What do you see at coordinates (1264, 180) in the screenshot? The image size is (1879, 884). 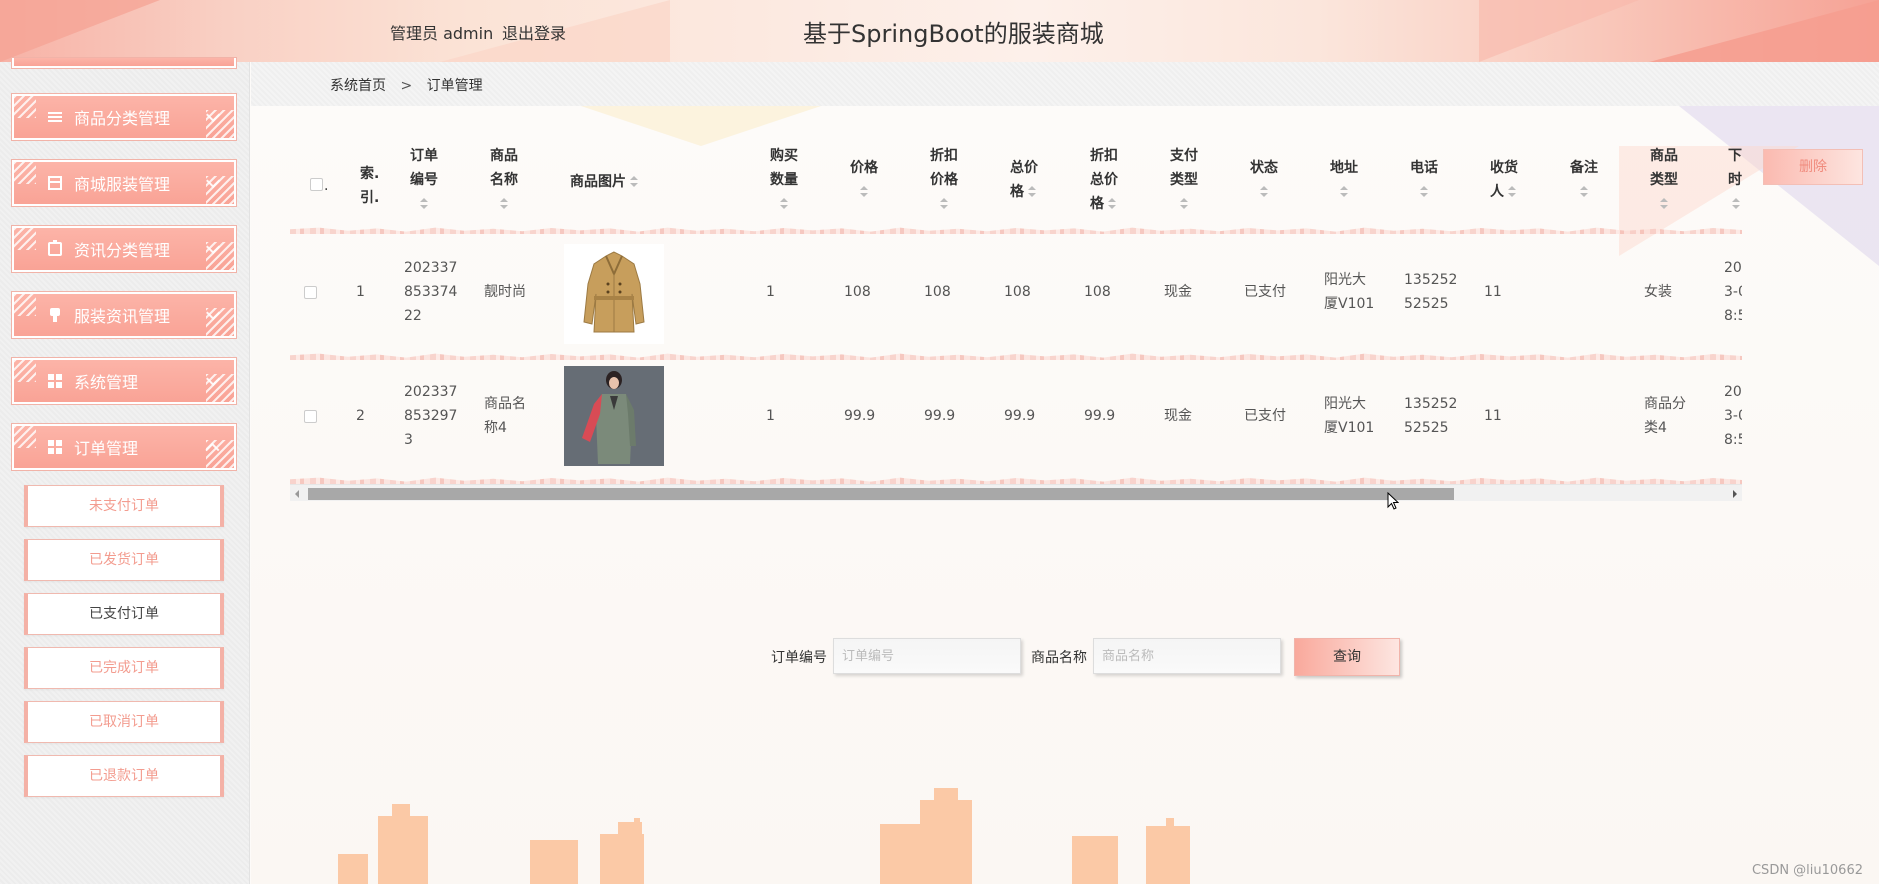 I see `column-header-status: 状态` at bounding box center [1264, 180].